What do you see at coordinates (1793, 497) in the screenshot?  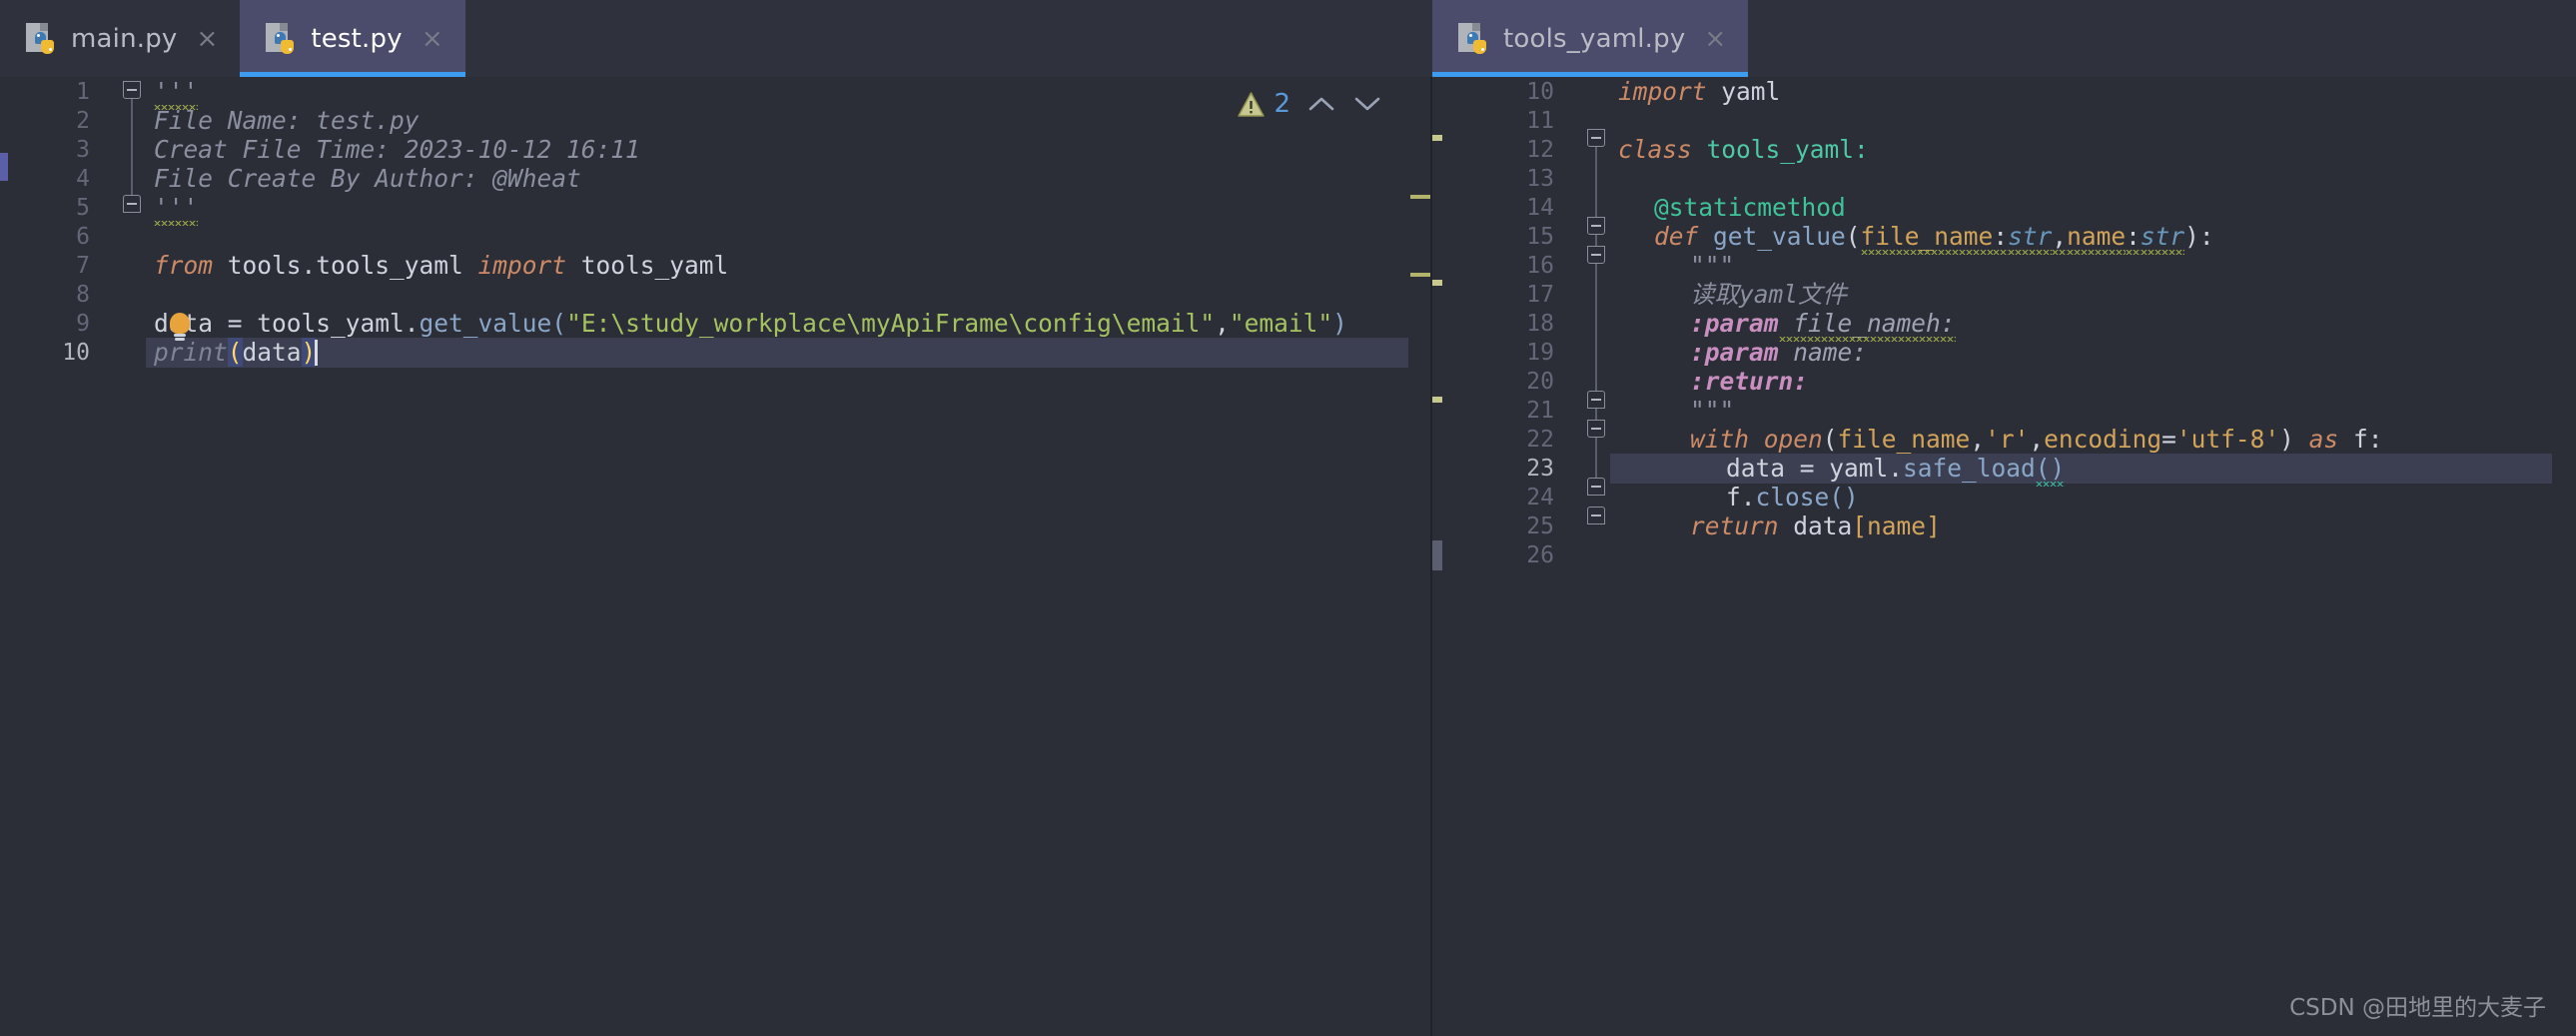 I see `method-close: close` at bounding box center [1793, 497].